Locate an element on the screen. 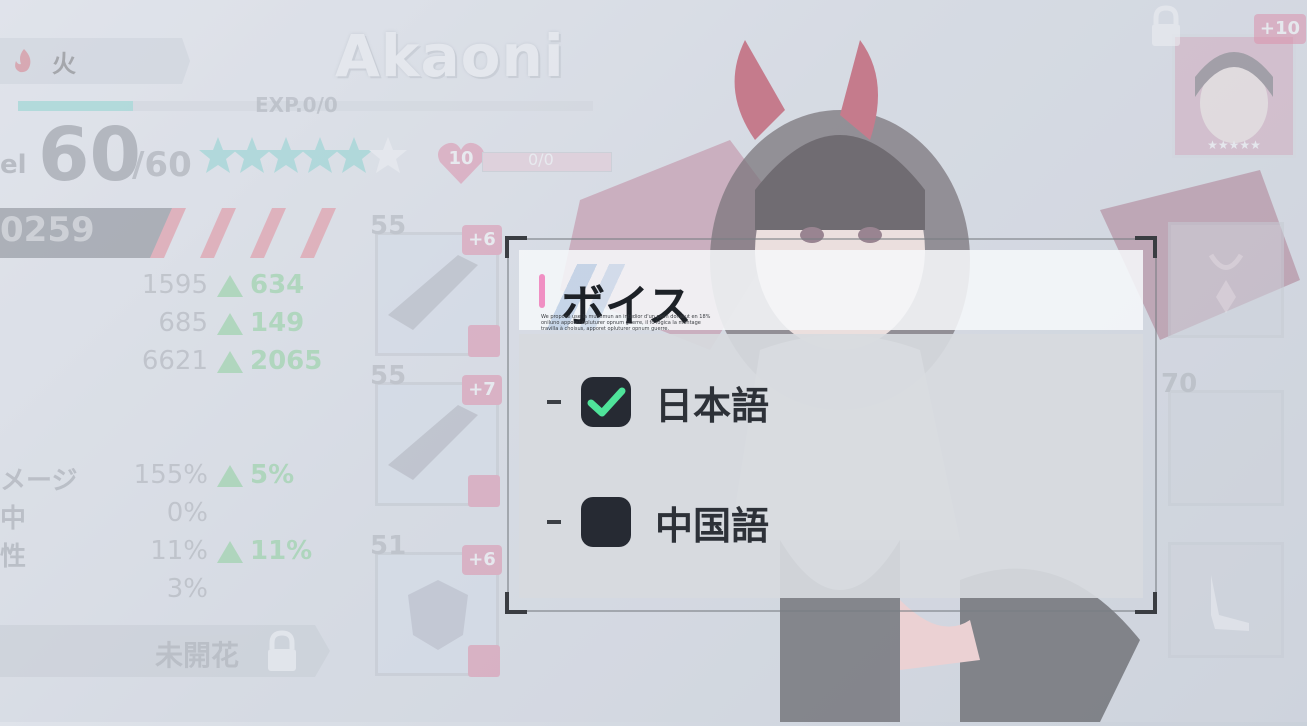 This screenshot has height=726, width=1307. option-label: 日本語 is located at coordinates (712, 405).